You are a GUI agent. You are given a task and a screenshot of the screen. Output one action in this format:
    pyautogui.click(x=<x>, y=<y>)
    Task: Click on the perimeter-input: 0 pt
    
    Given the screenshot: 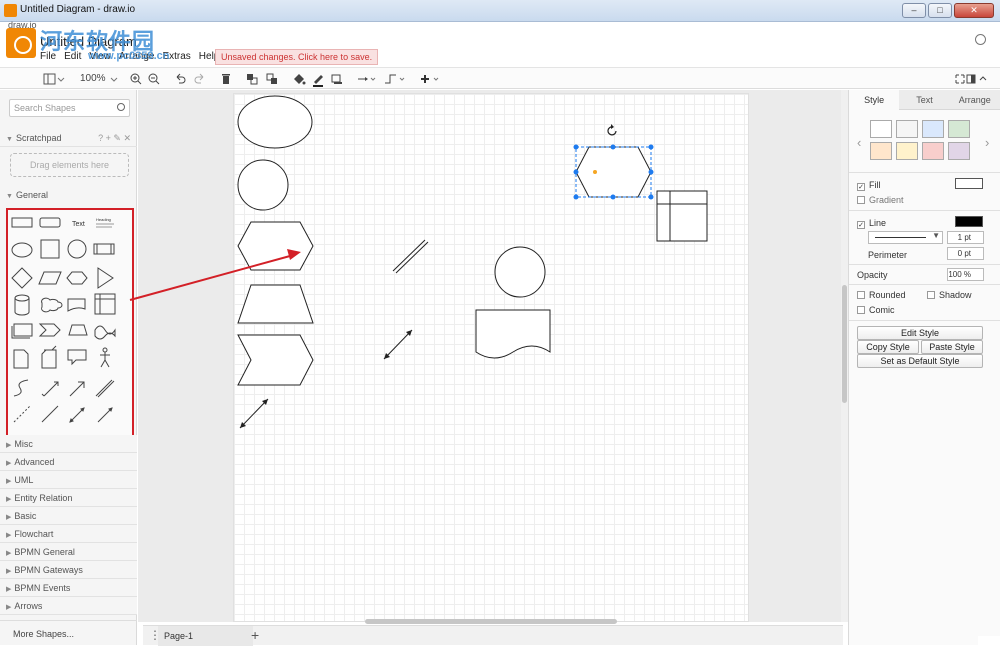 What is the action you would take?
    pyautogui.click(x=965, y=253)
    